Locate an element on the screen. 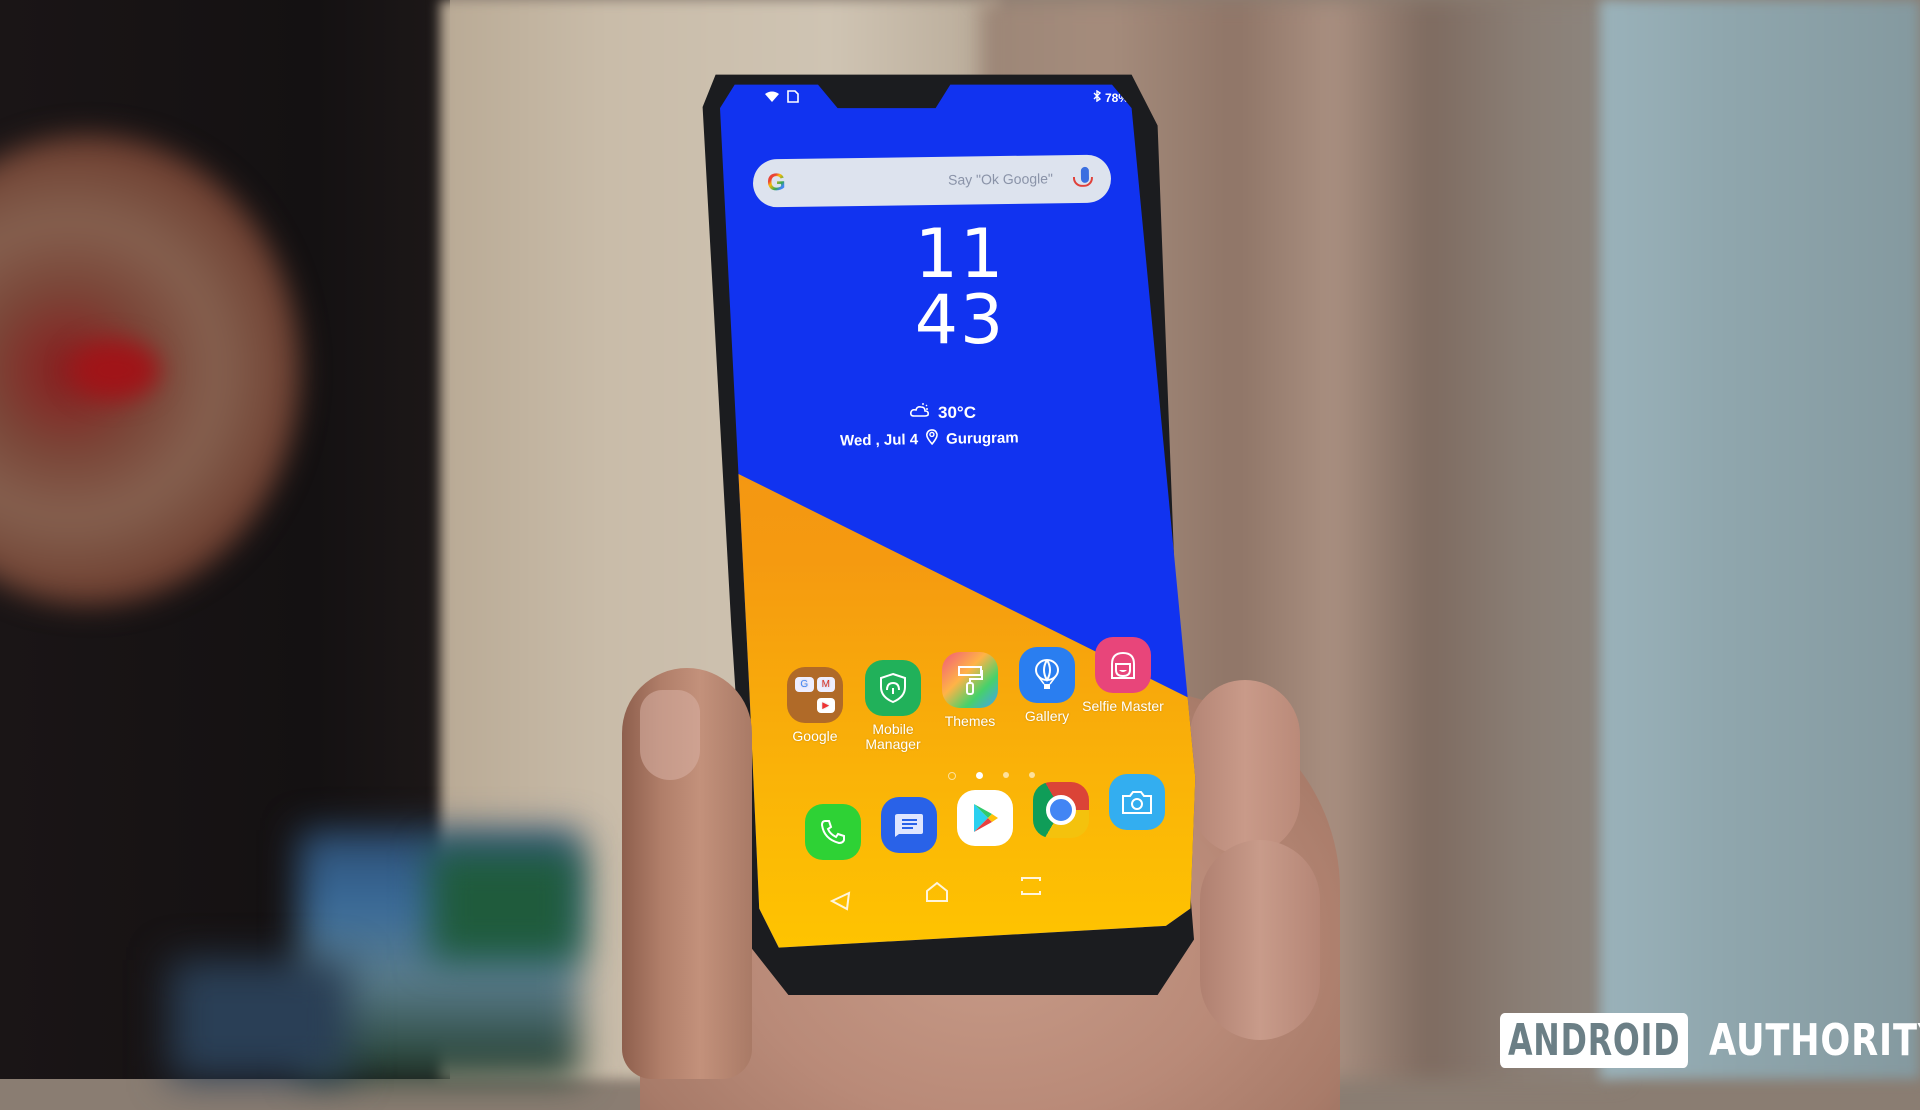  app-google-folder: G M ▶ Google is located at coordinates (815, 705).